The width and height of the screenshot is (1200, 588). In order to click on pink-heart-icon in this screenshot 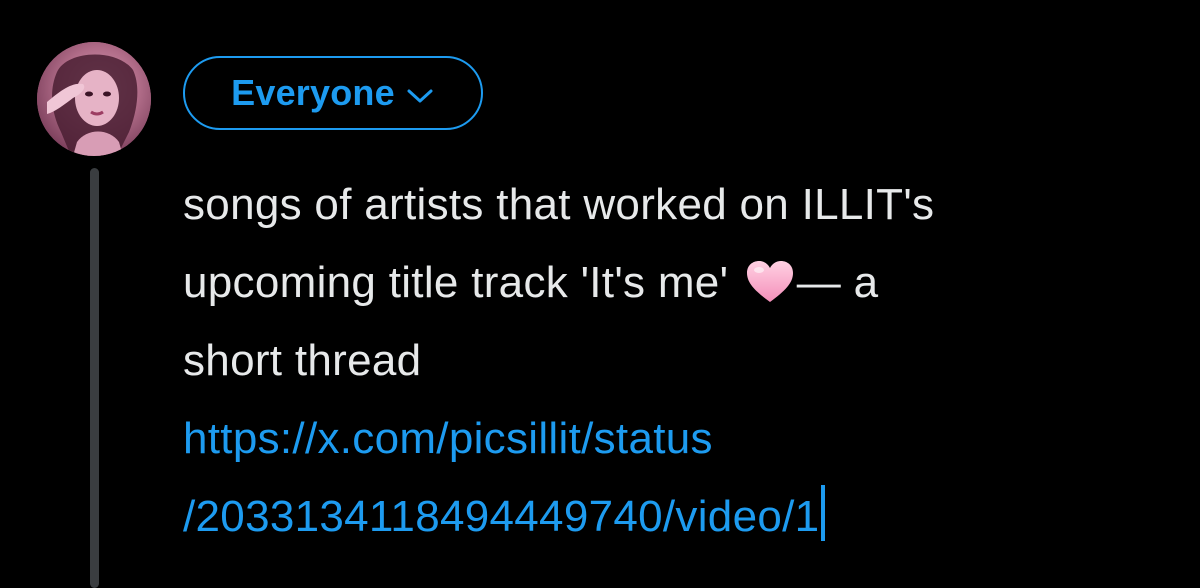, I will do `click(769, 281)`.